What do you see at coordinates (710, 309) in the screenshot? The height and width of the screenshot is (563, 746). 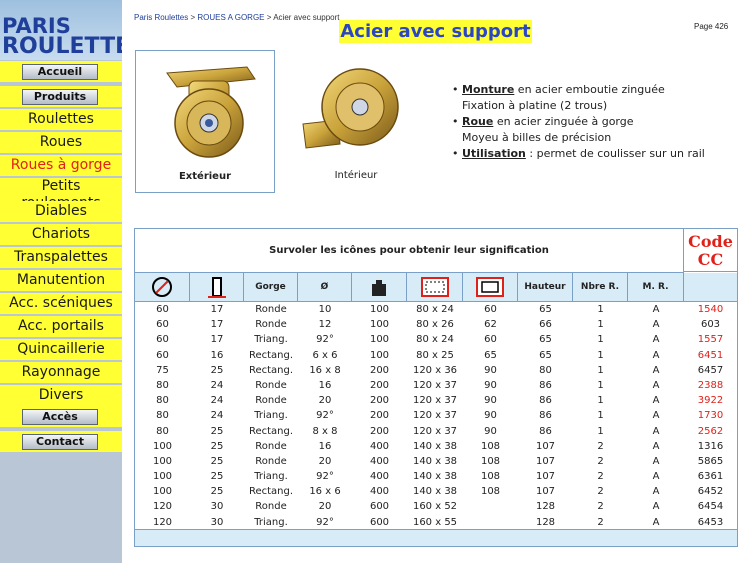 I see `product-code-link: 1540` at bounding box center [710, 309].